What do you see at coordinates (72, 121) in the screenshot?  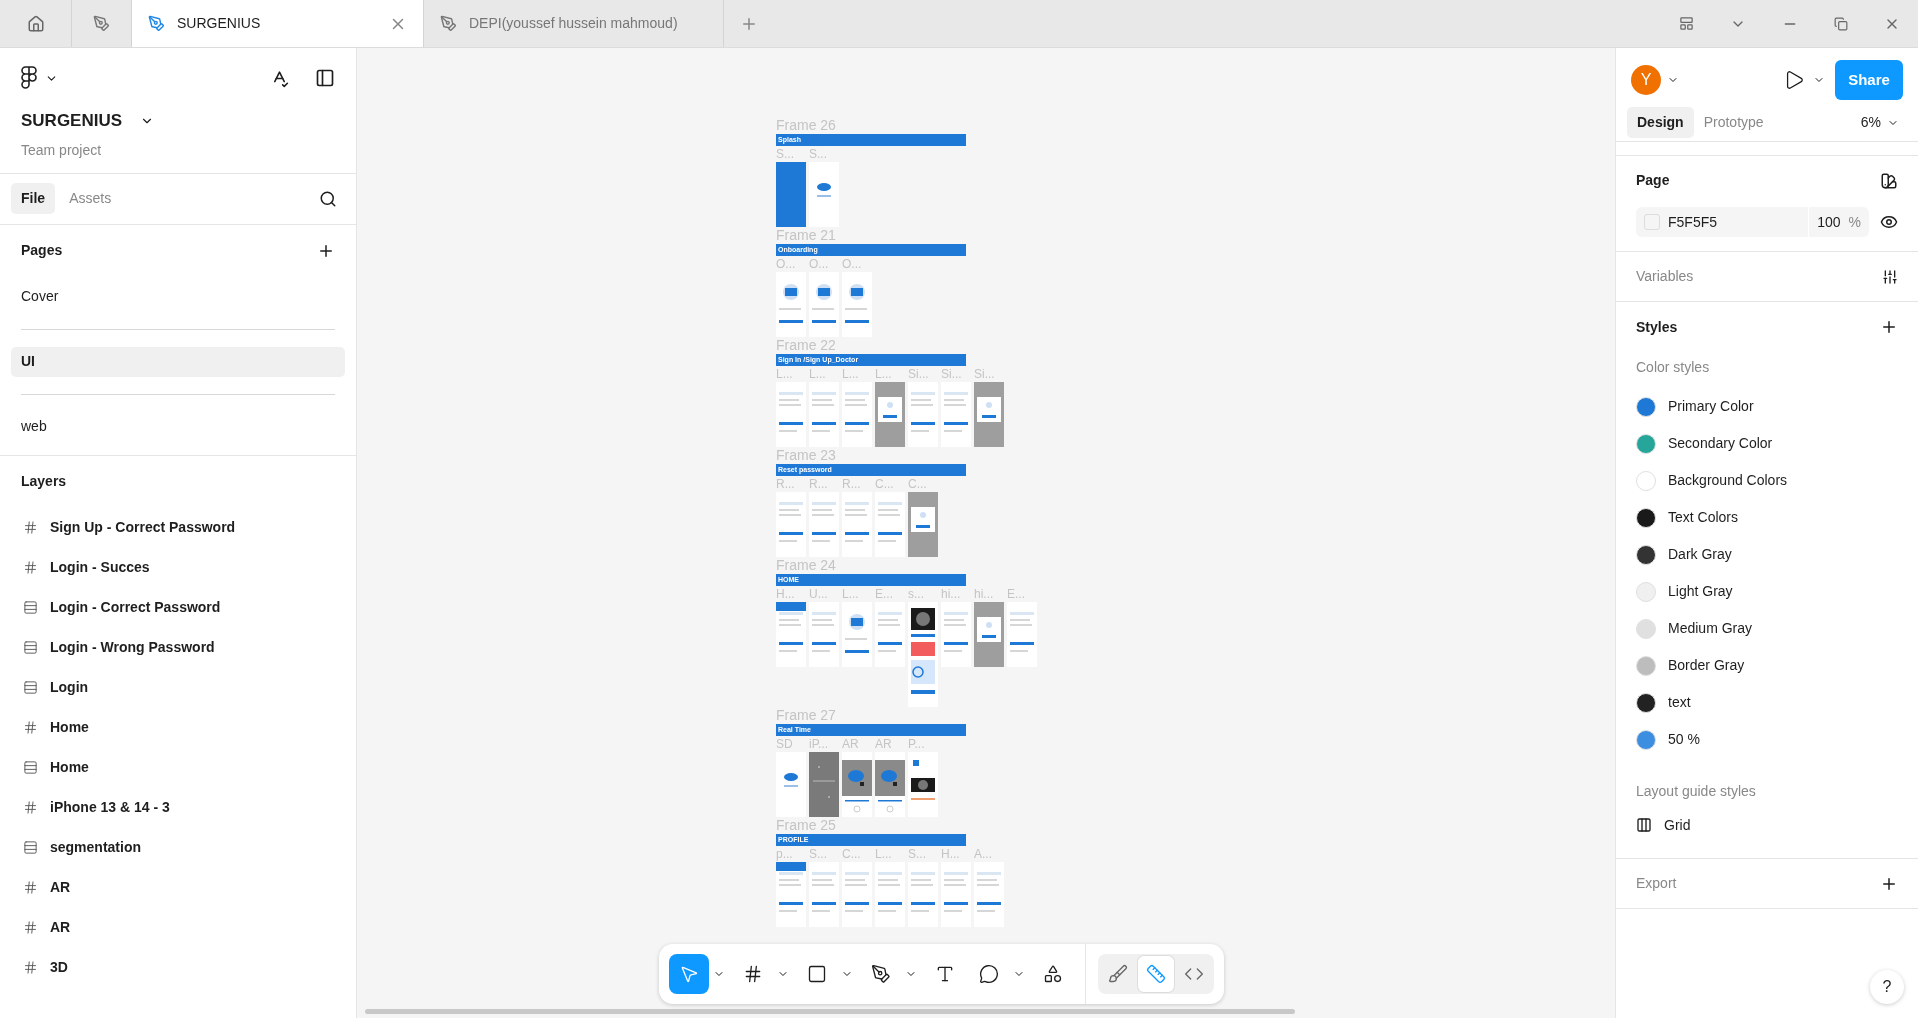 I see `project-title: SURGENIUS` at bounding box center [72, 121].